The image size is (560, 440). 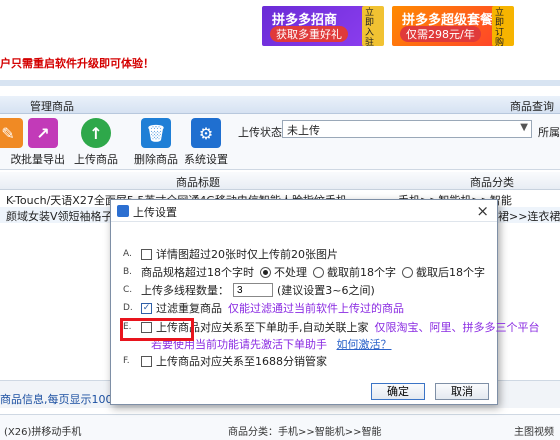 What do you see at coordinates (457, 327) in the screenshot?
I see `option-e-note: 仅限淘宝、阿里、拼多多三个平台` at bounding box center [457, 327].